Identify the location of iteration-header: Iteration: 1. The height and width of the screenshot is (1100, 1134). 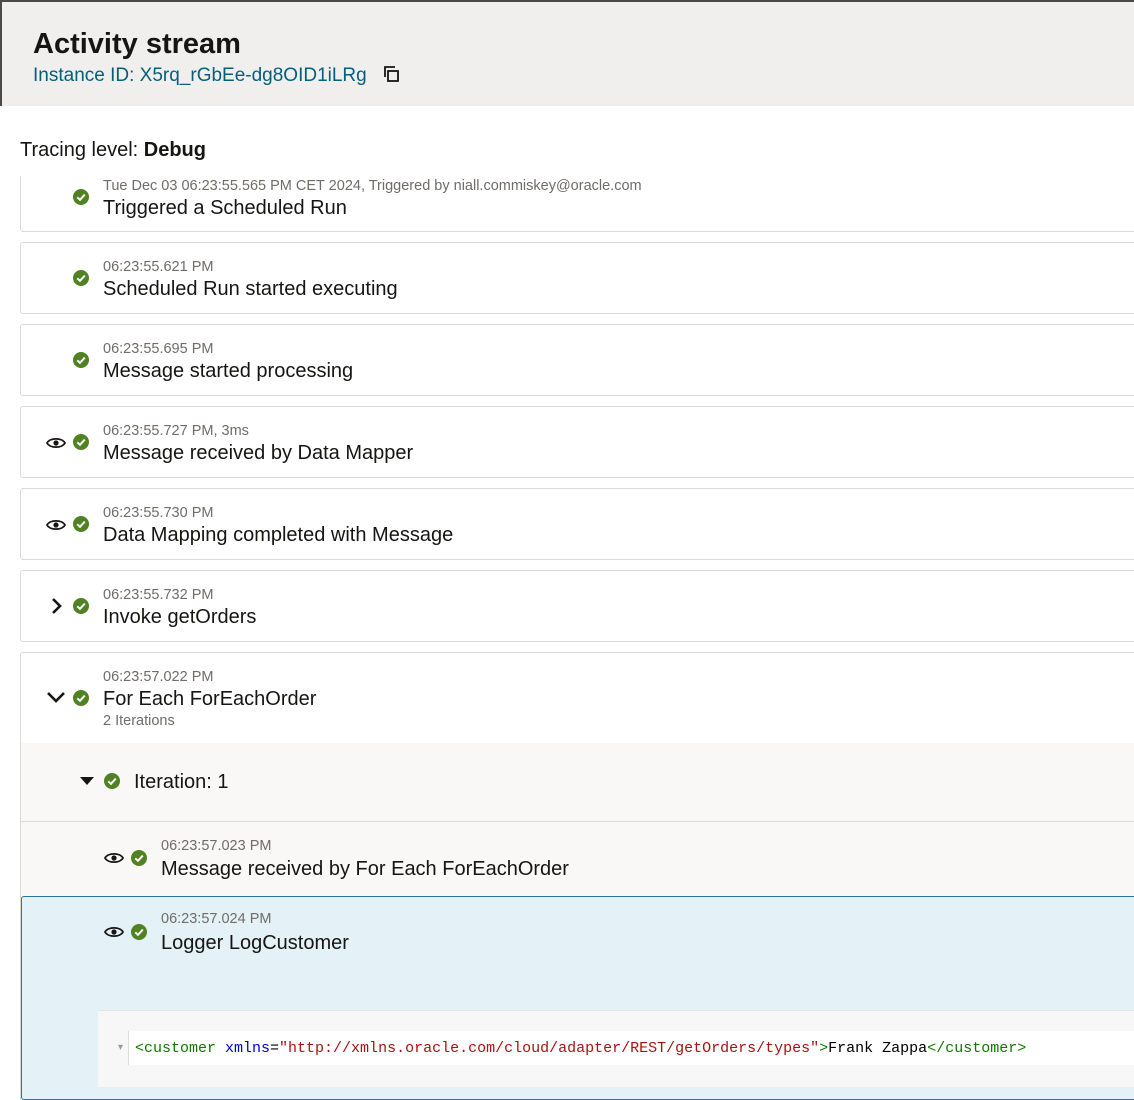
(577, 782).